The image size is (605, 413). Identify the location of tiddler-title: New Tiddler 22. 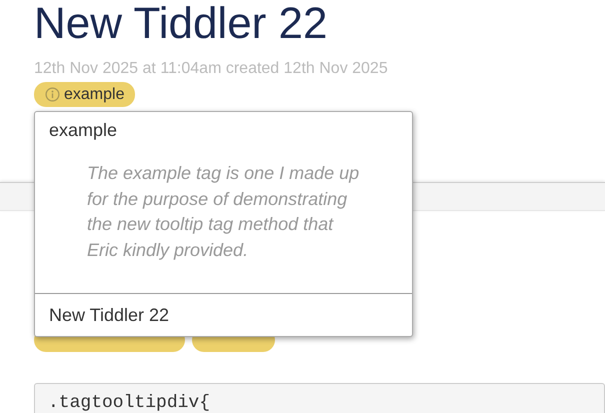
(181, 24).